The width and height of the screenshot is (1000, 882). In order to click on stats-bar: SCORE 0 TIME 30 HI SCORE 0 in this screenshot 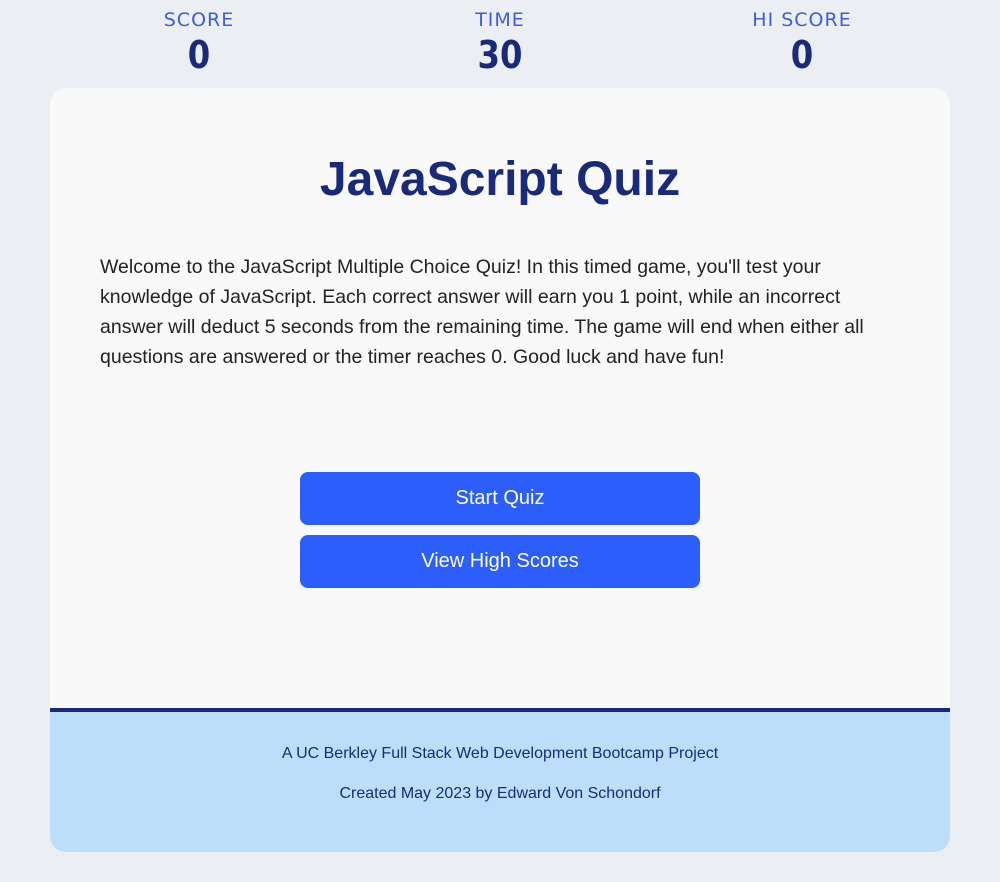, I will do `click(500, 44)`.